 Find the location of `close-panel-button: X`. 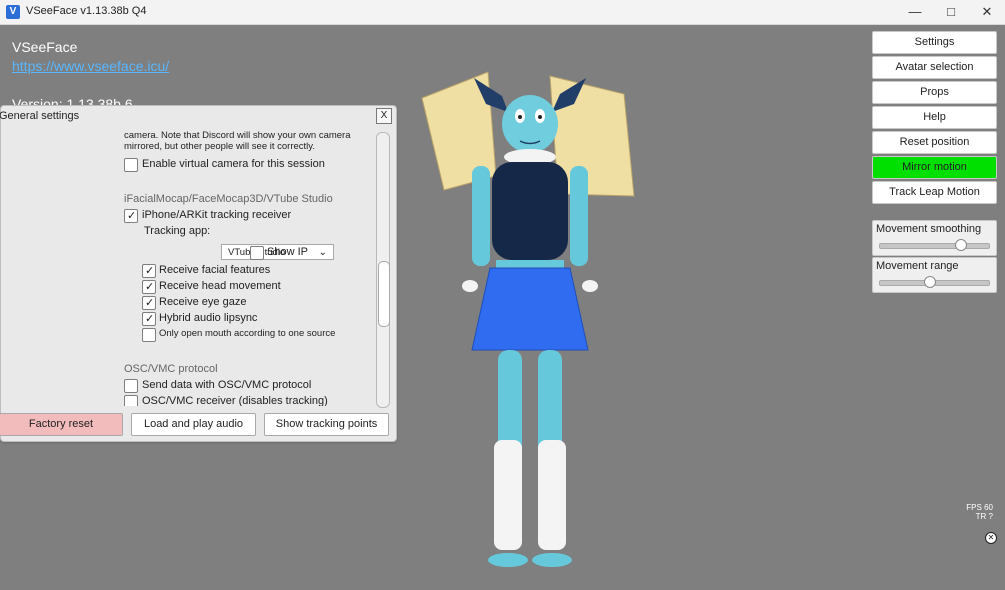

close-panel-button: X is located at coordinates (384, 116).